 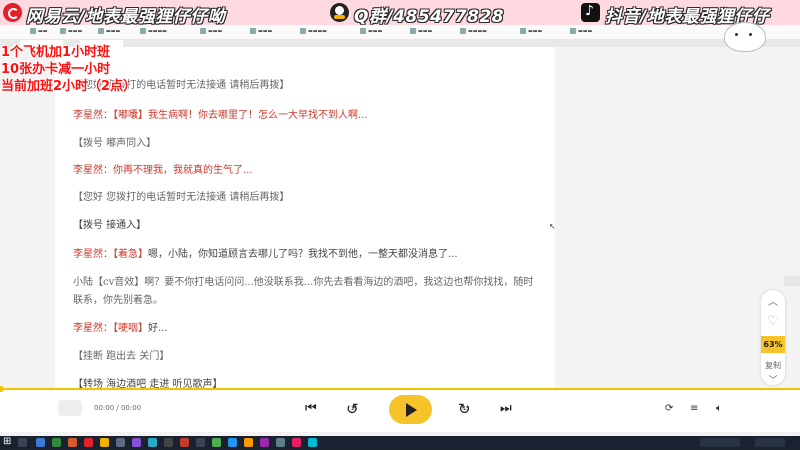 I want to click on windows-start-icon, so click(x=7, y=441).